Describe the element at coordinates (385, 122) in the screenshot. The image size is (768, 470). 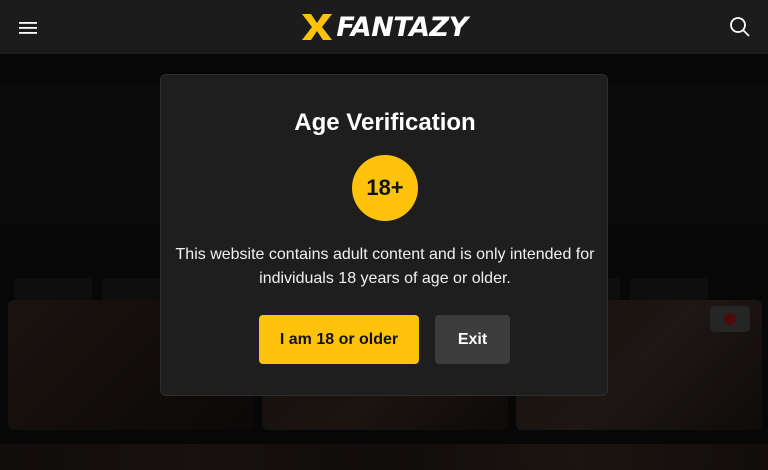
I see `modal-title: Age Verification` at that location.